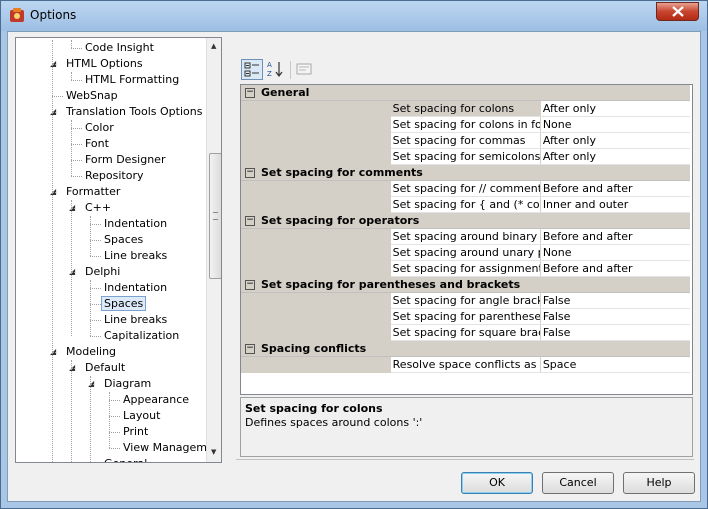 Image resolution: width=708 pixels, height=509 pixels. Describe the element at coordinates (213, 452) in the screenshot. I see `scroll-down-icon: ▼` at that location.